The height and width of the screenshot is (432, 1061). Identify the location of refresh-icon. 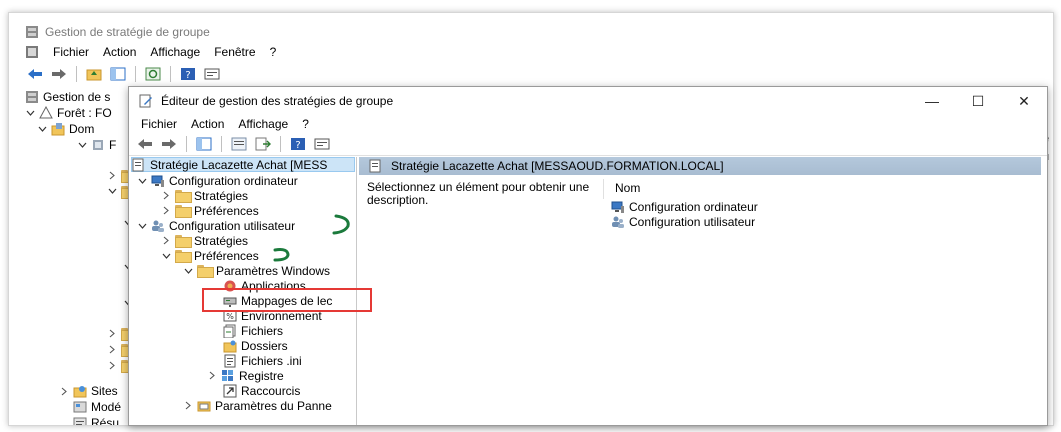
(153, 74).